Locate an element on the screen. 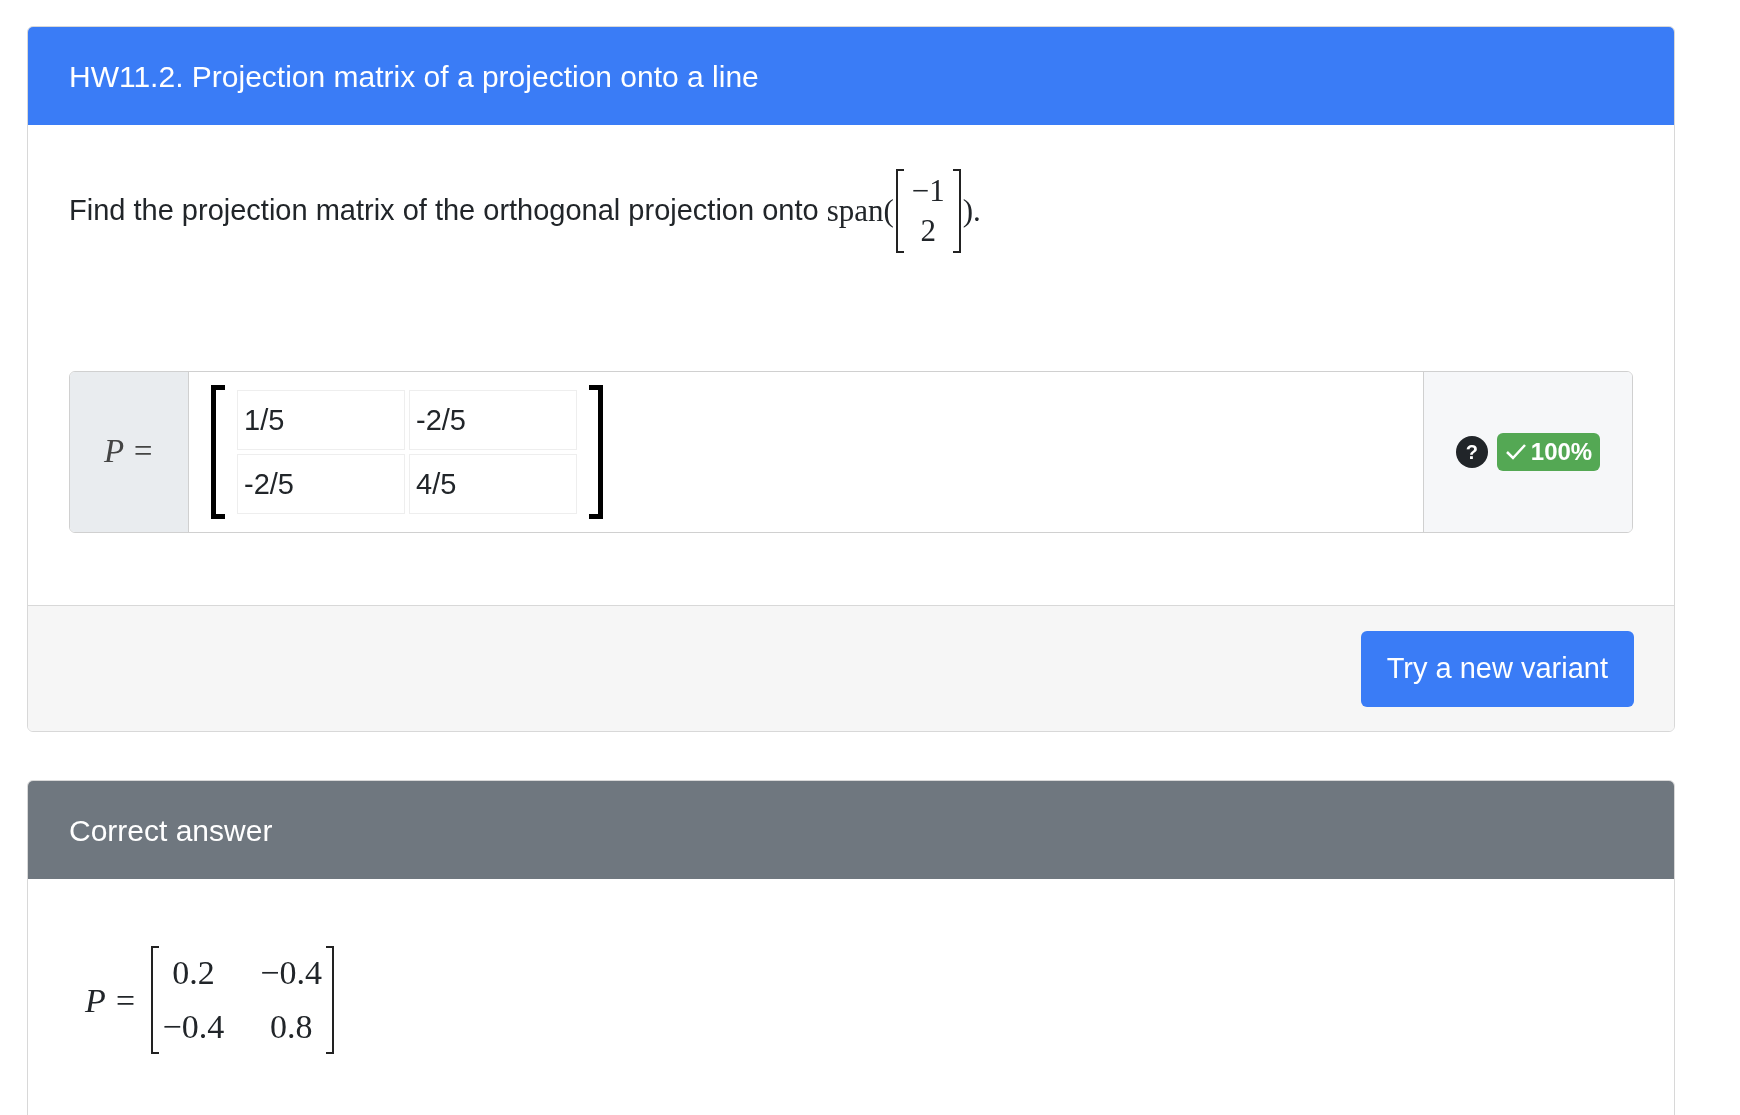  matrix-entry: 0.2 is located at coordinates (193, 973).